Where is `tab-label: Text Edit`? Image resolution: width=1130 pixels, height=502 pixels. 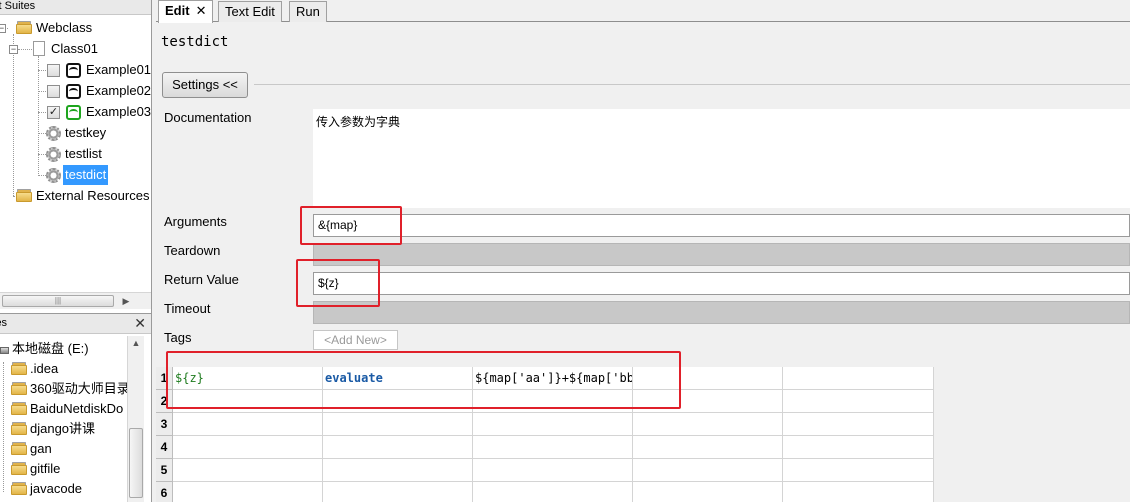 tab-label: Text Edit is located at coordinates (250, 11).